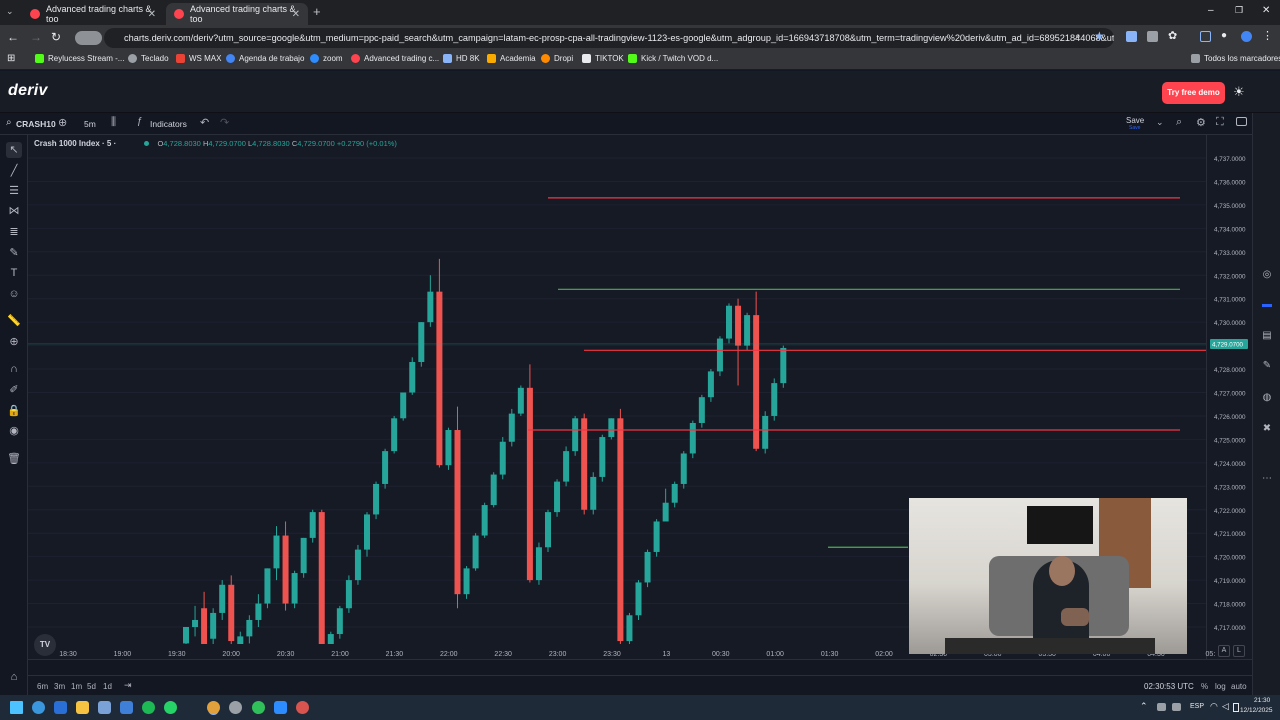 This screenshot has height=720, width=1280. I want to click on chrome-icon, so click(213, 707).